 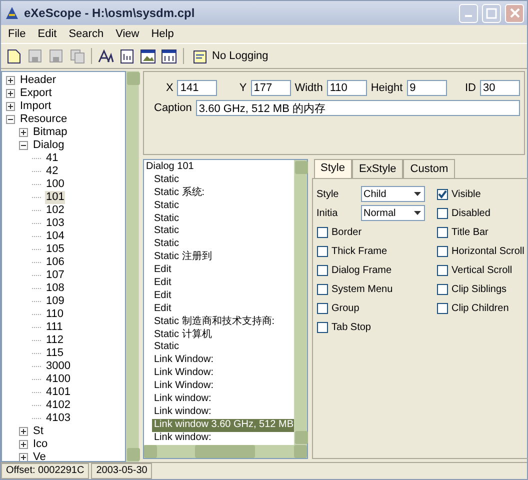 I want to click on tree-item: St, so click(x=38, y=431).